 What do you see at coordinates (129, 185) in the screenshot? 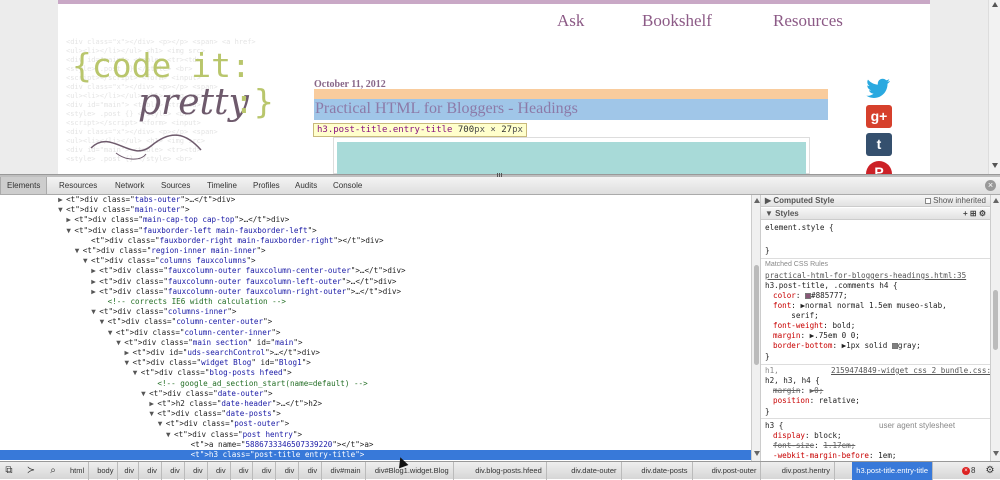
I see `tab-network: Network` at bounding box center [129, 185].